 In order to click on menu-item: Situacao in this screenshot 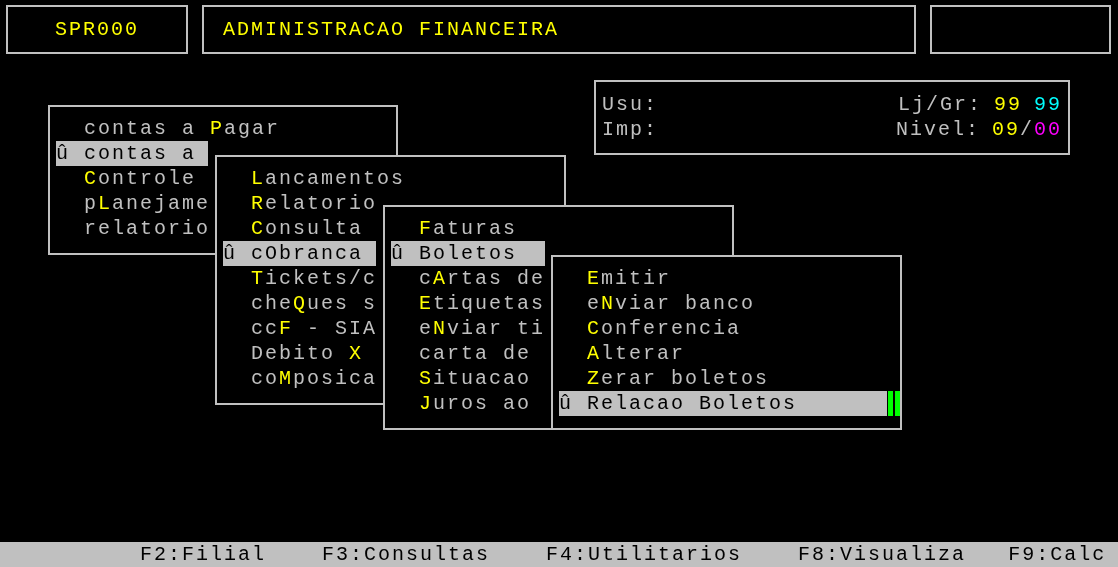, I will do `click(461, 378)`.